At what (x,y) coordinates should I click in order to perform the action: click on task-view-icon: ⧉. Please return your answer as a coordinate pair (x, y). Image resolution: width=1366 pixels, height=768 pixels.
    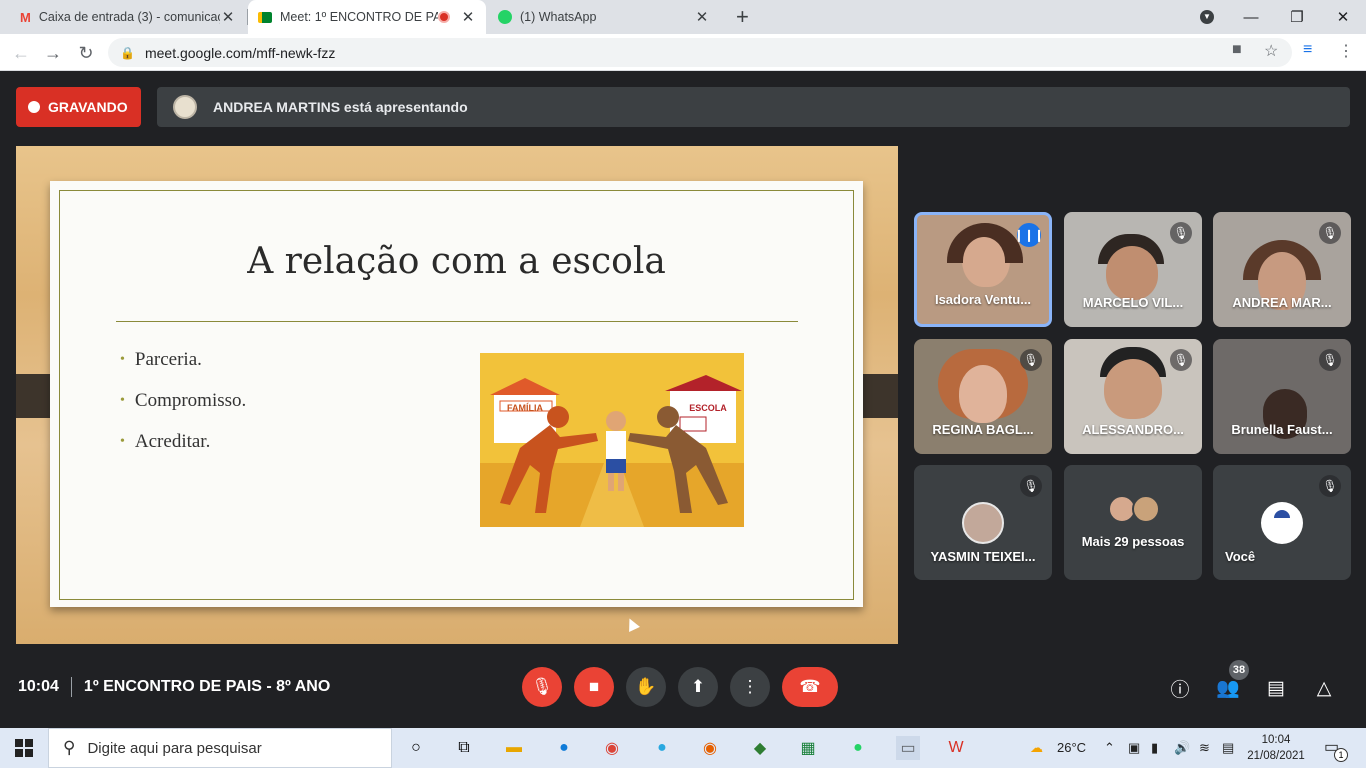
    Looking at the image, I should click on (464, 748).